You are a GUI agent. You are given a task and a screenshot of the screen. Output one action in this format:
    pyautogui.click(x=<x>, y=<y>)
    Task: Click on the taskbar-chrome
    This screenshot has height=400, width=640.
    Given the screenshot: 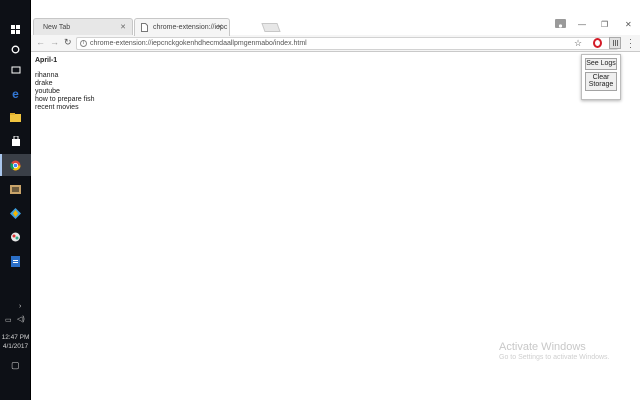 What is the action you would take?
    pyautogui.click(x=15, y=165)
    